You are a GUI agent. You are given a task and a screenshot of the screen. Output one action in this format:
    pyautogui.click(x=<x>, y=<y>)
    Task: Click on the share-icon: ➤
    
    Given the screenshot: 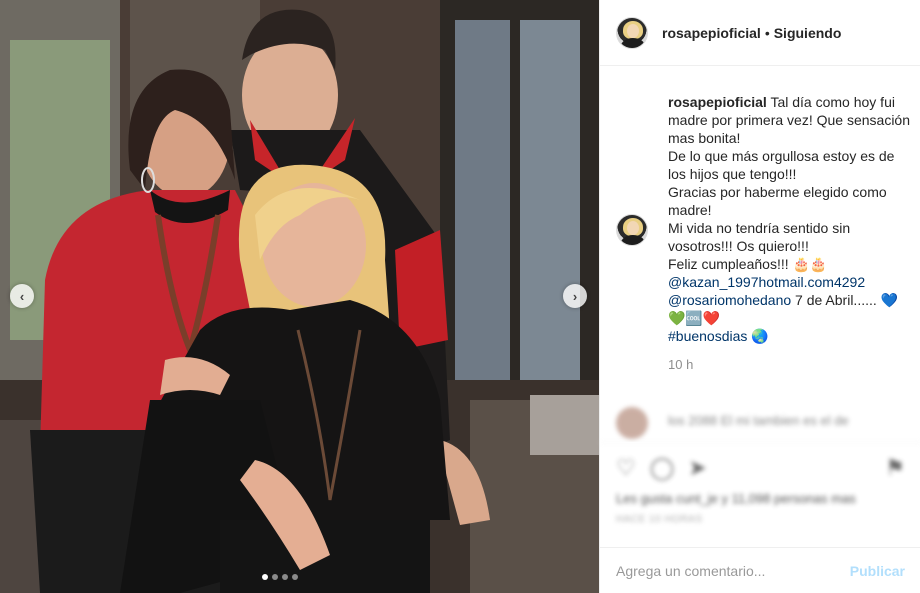 What is the action you would take?
    pyautogui.click(x=697, y=468)
    